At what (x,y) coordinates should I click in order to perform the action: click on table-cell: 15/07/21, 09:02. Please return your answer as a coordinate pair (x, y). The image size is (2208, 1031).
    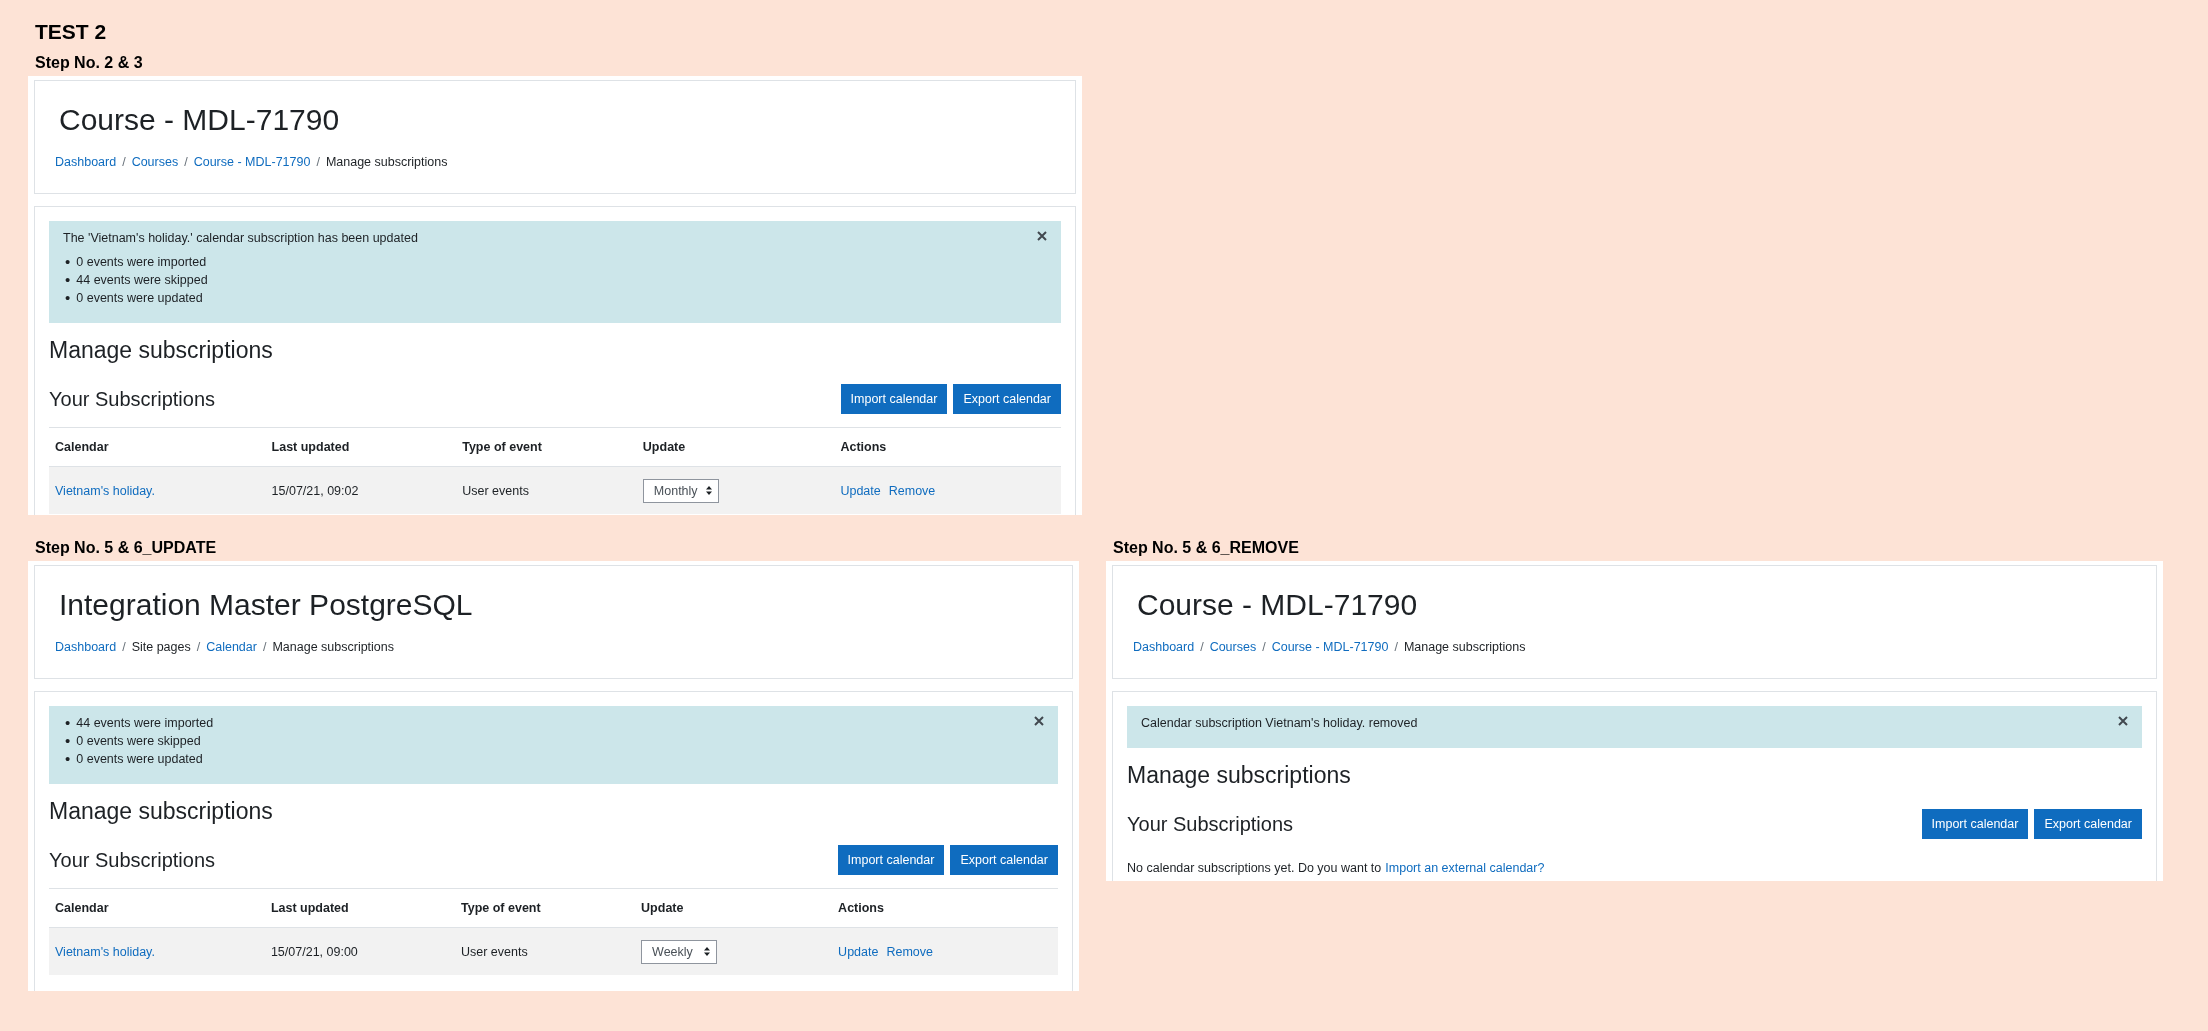
    Looking at the image, I should click on (315, 490).